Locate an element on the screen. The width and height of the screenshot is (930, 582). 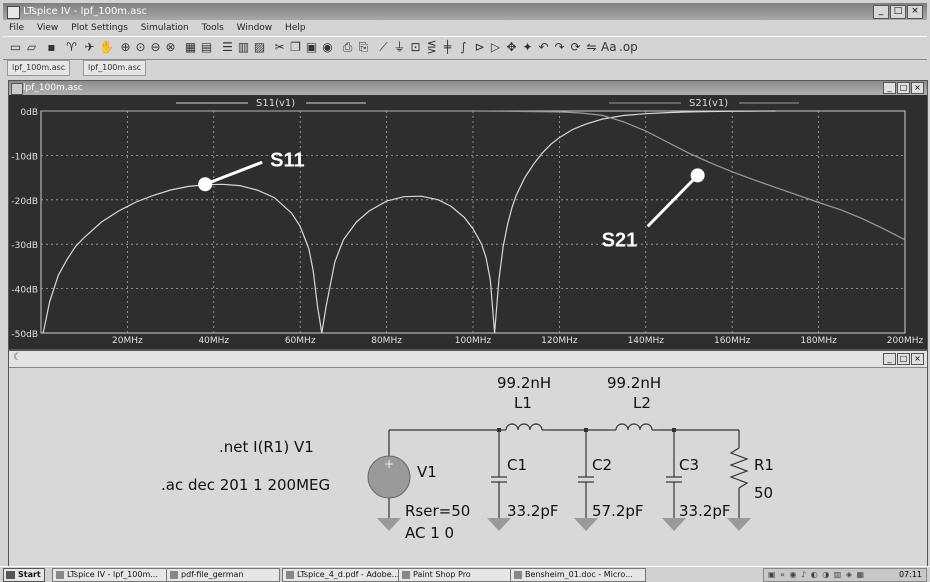
wire-icon: ⟋ is located at coordinates (383, 47).